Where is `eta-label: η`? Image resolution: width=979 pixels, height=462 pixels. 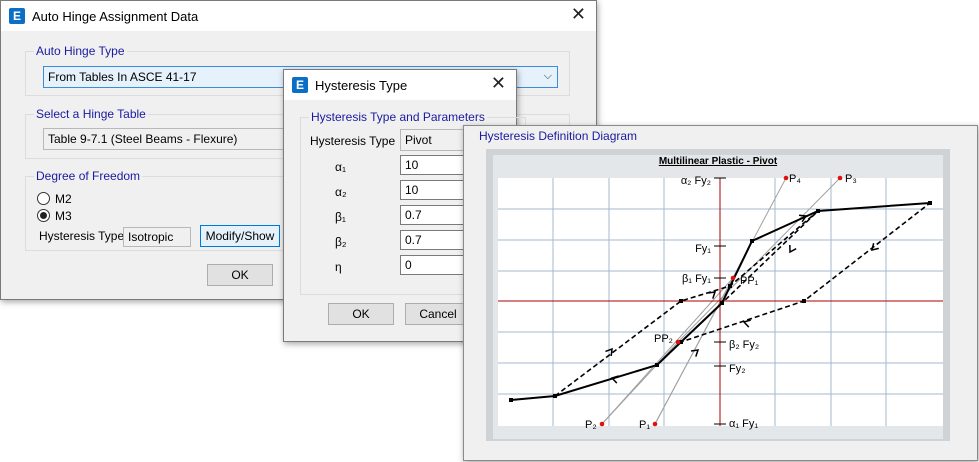
eta-label: η is located at coordinates (338, 267).